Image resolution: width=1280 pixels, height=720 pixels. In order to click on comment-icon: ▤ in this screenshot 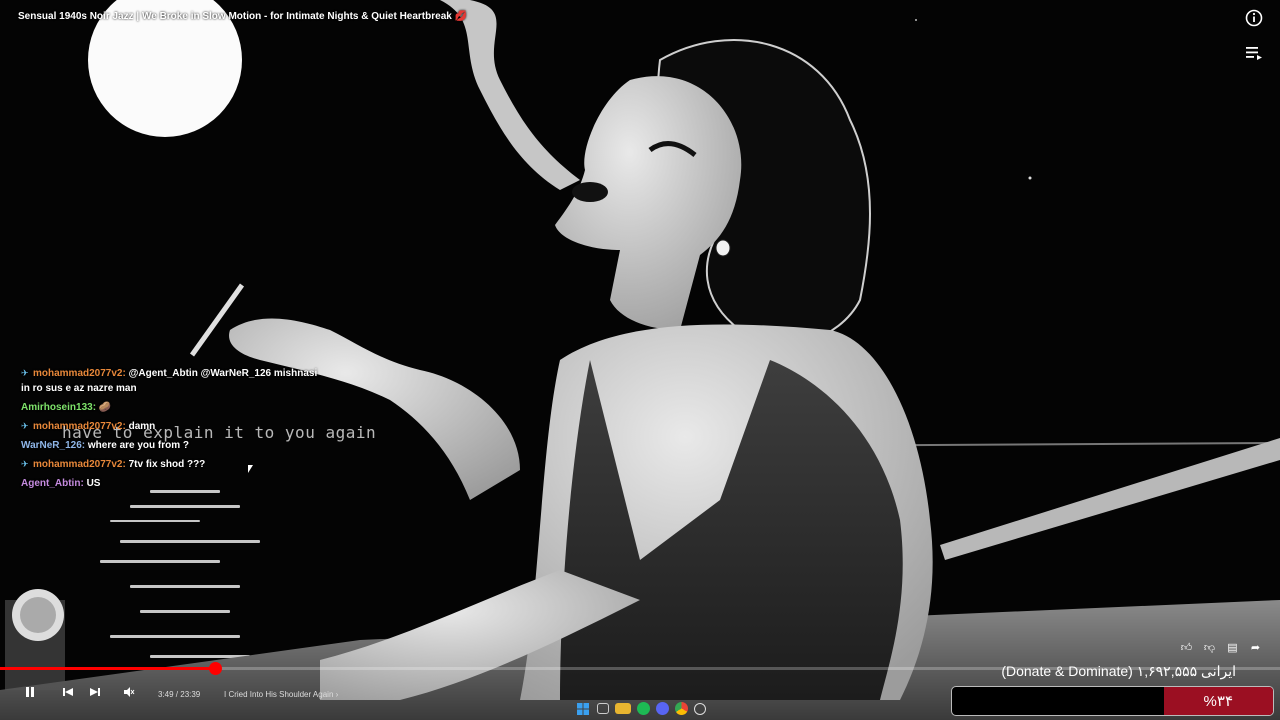, I will do `click(1232, 648)`.